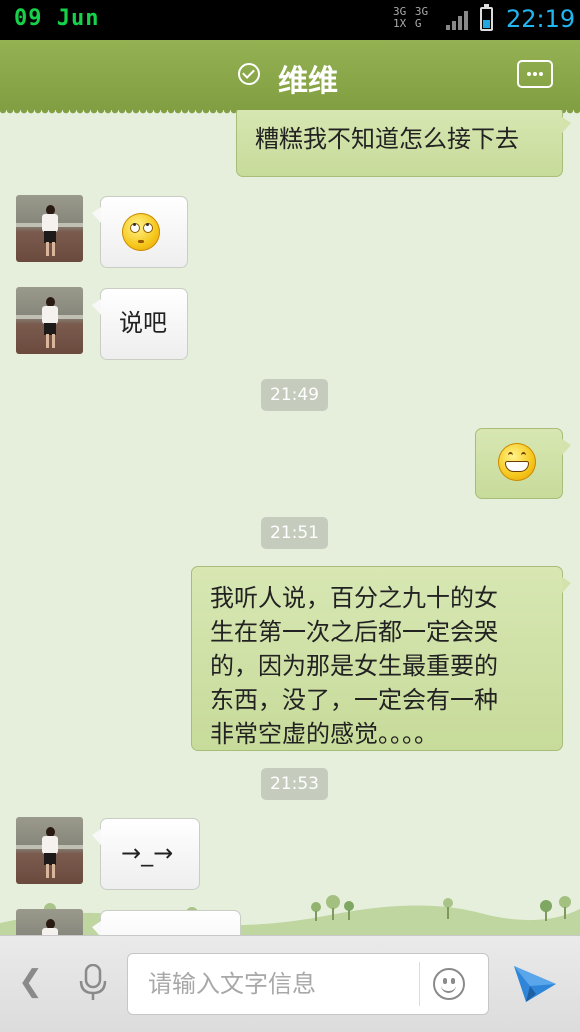 This screenshot has width=580, height=1032. What do you see at coordinates (249, 74) in the screenshot?
I see `verified-check-icon` at bounding box center [249, 74].